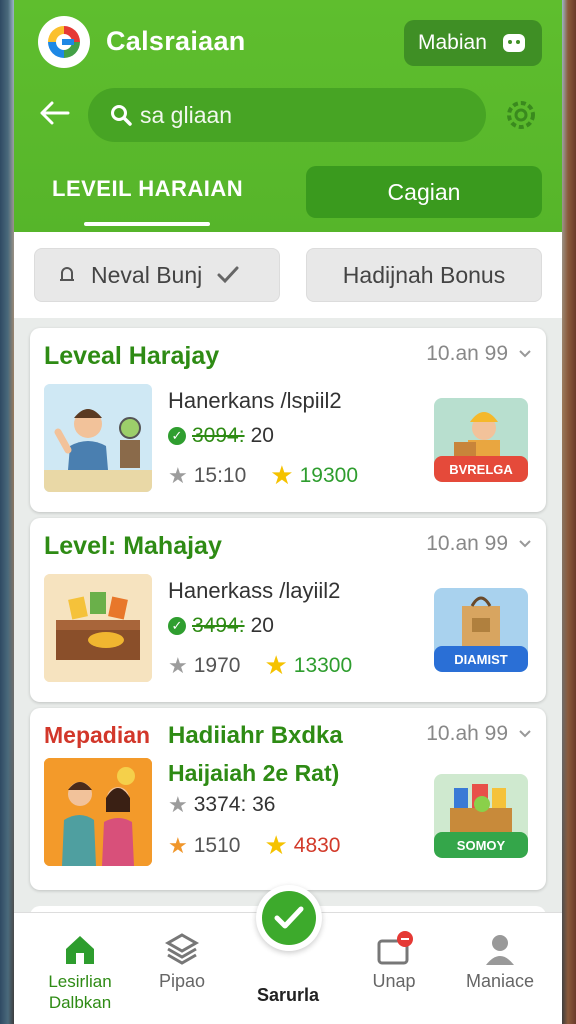 This screenshot has height=1024, width=576. I want to click on filter-label: Hadijnah Bonus, so click(424, 274).